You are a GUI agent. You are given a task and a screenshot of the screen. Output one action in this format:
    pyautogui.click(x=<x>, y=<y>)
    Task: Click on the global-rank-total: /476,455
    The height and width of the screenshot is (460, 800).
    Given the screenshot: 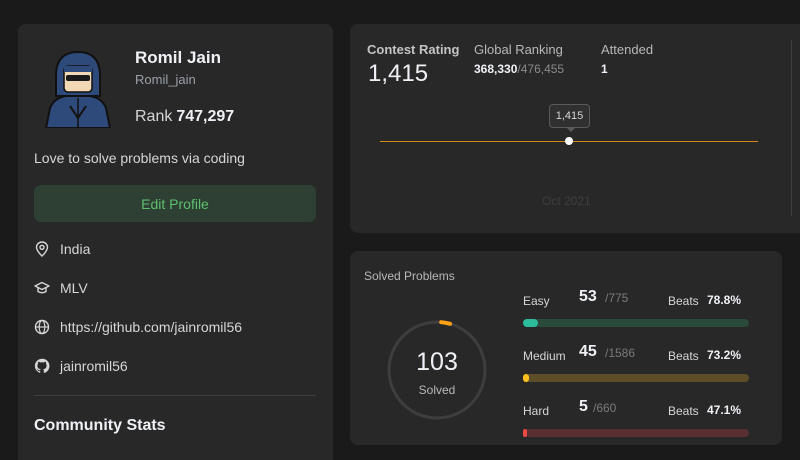 What is the action you would take?
    pyautogui.click(x=541, y=69)
    